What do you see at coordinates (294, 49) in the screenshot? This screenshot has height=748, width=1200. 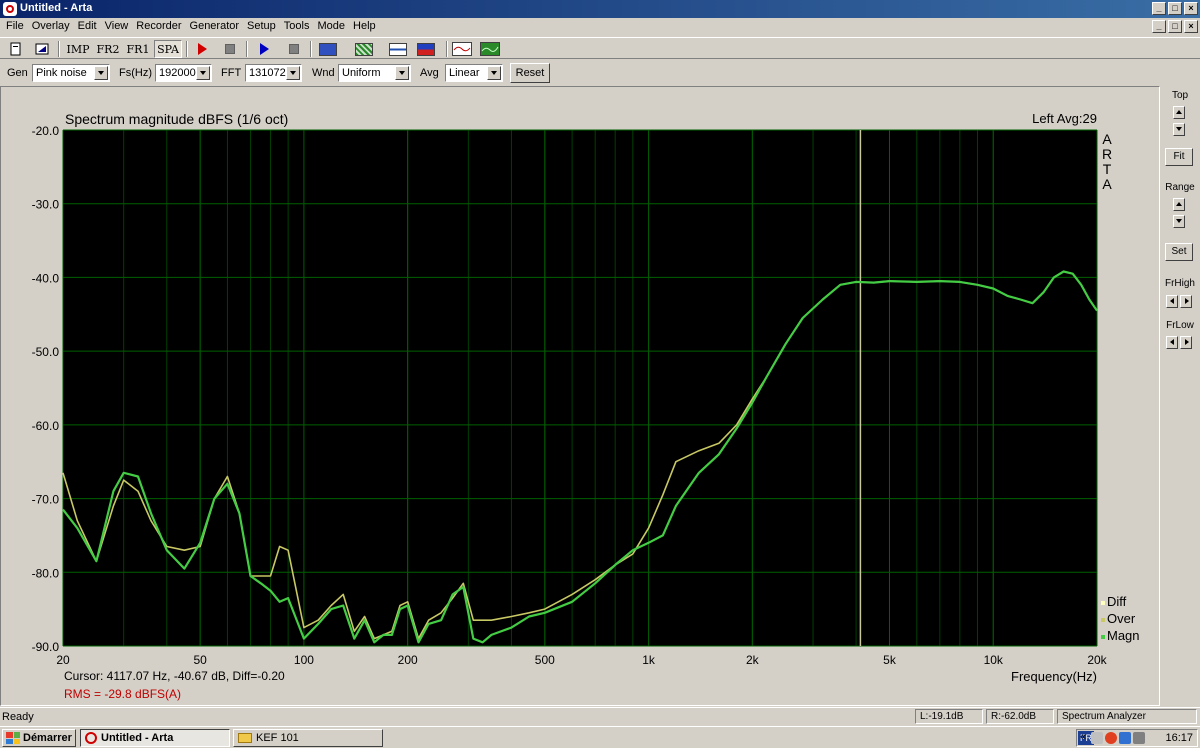 I see `generator-stop-icon` at bounding box center [294, 49].